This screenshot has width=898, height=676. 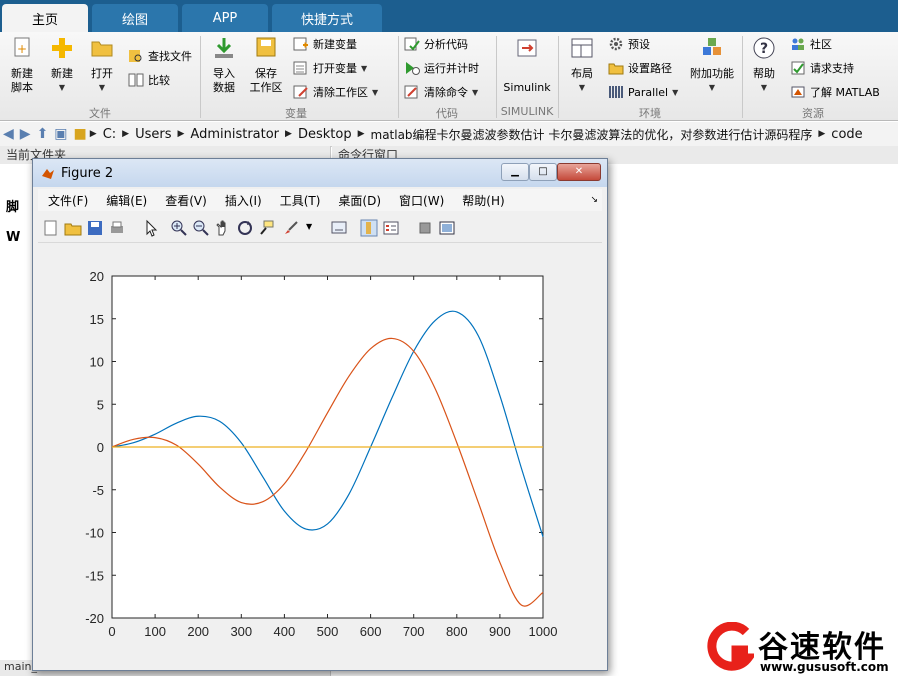 I want to click on clear-commands-button: 清除命令 ▼, so click(x=441, y=92).